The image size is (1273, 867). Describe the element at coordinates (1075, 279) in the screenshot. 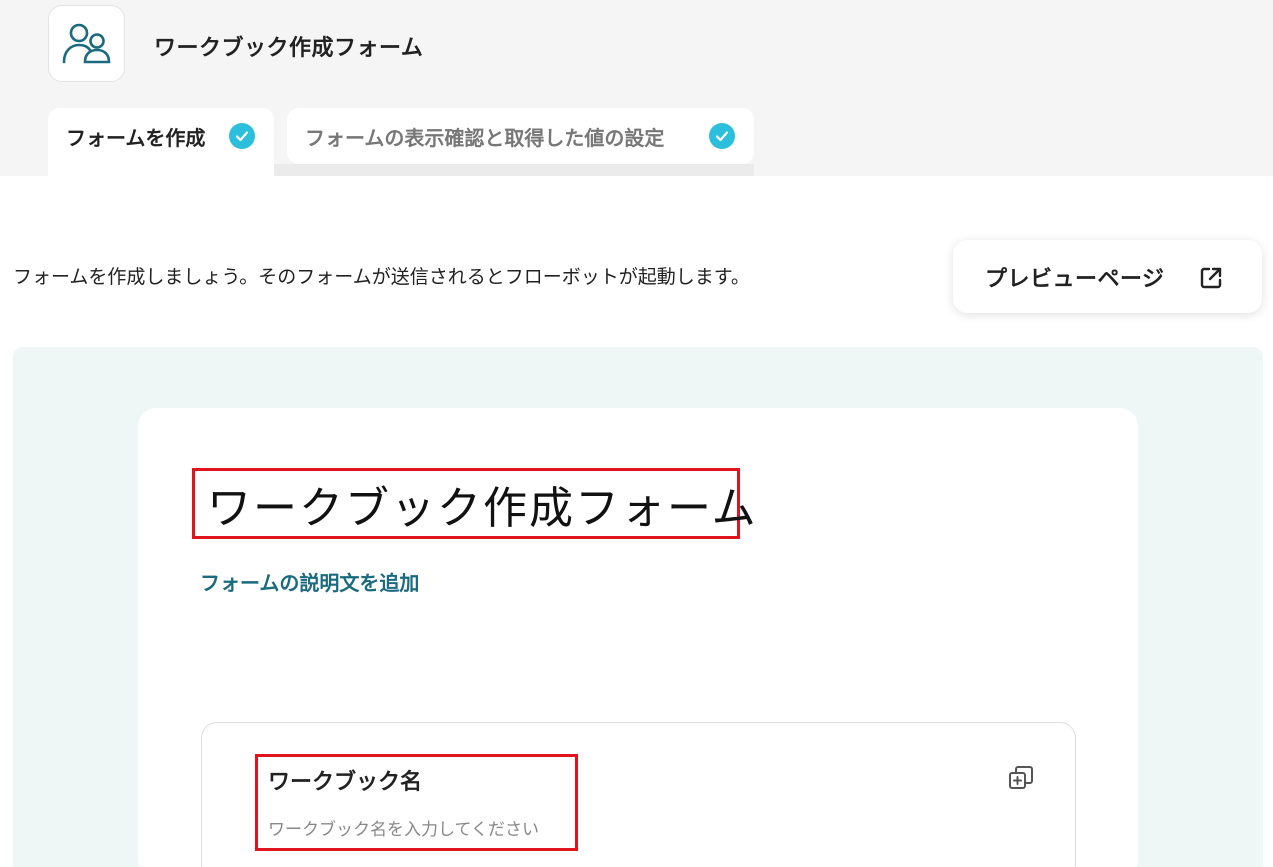

I see `preview-button-label: プレビューページ` at that location.